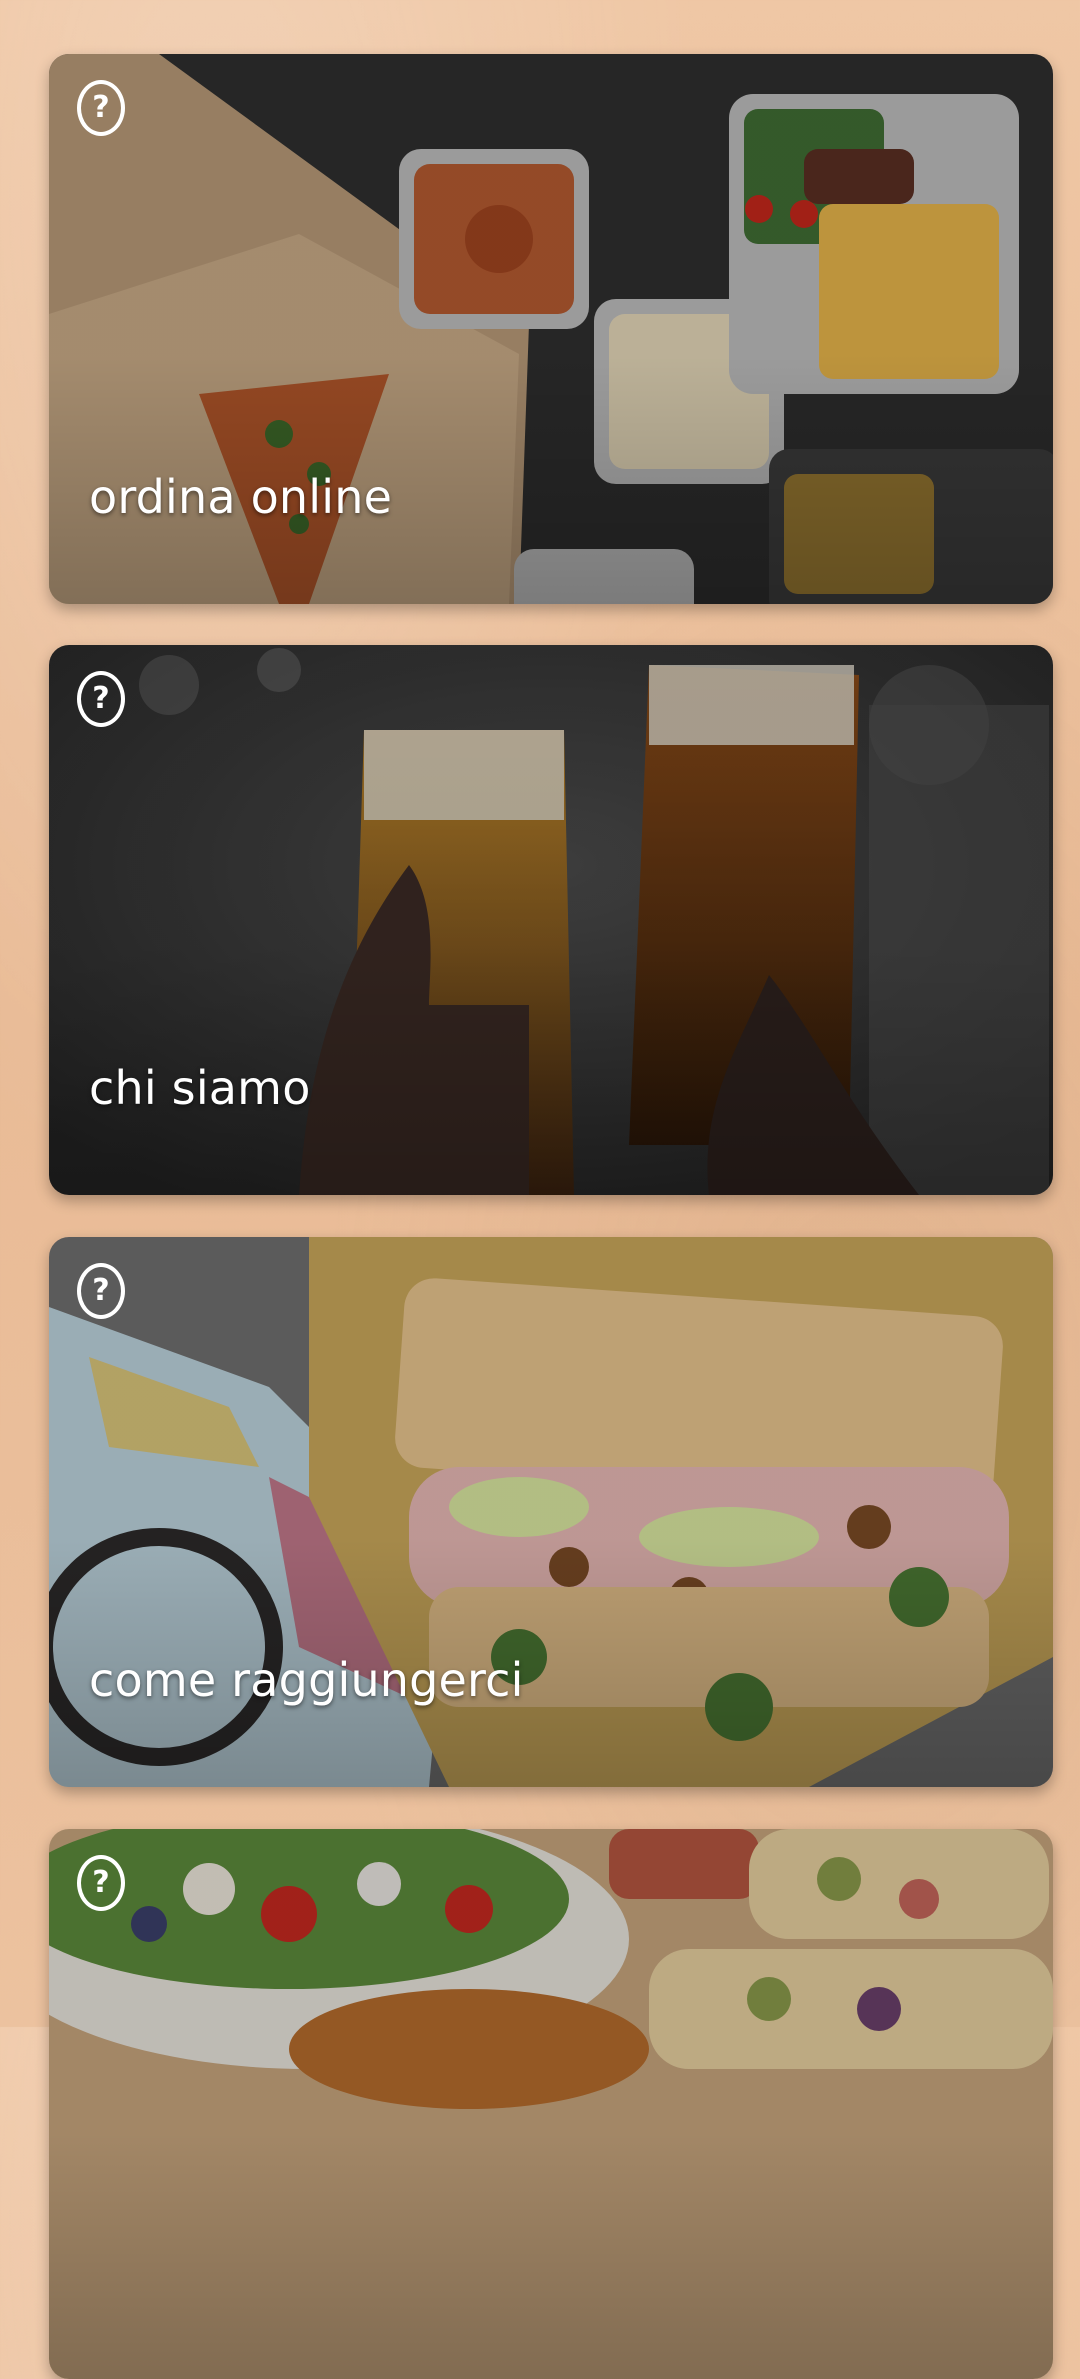 Image resolution: width=1080 pixels, height=2379 pixels. What do you see at coordinates (200, 1088) in the screenshot?
I see `card-title-chi-siamo: chi siamo` at bounding box center [200, 1088].